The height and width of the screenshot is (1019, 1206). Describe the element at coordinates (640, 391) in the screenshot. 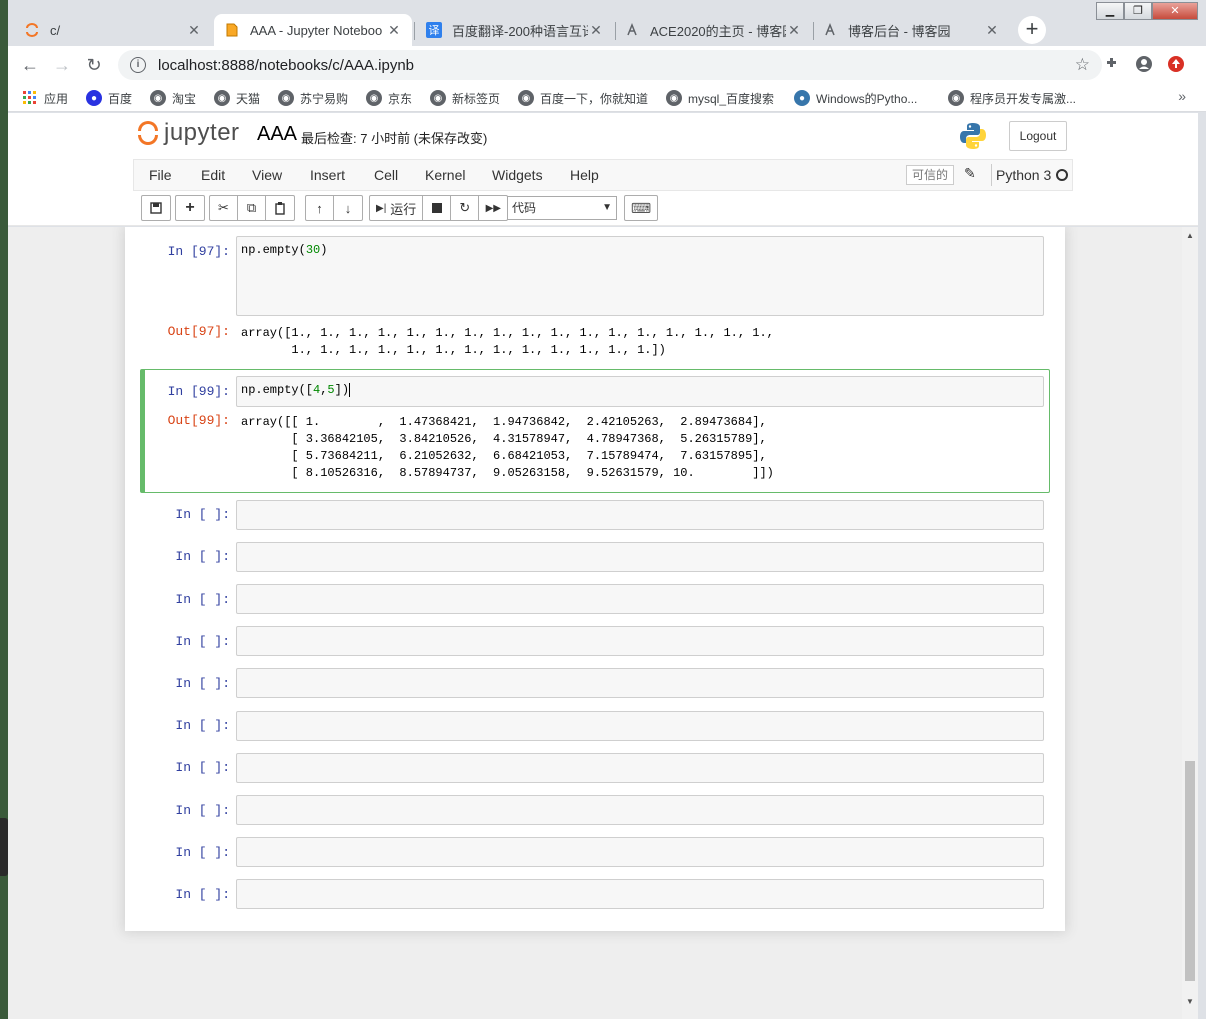

I see `code-input: np.empty([4,5])` at that location.